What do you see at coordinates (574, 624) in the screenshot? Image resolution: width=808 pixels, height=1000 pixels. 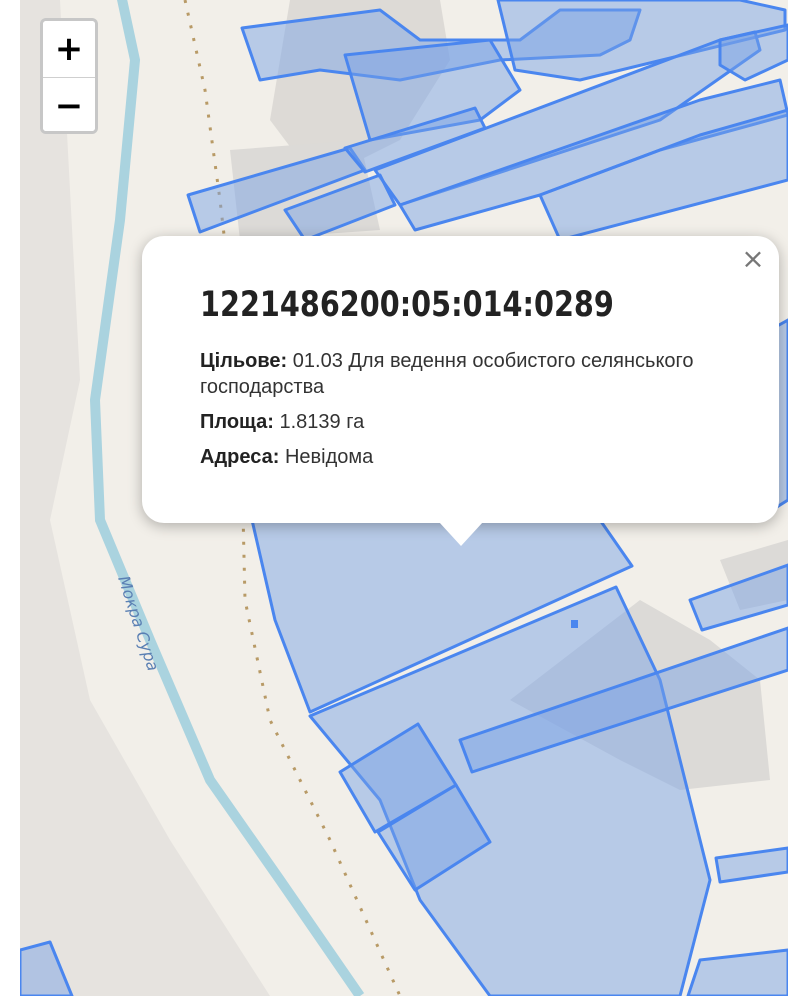 I see `parcel-marker` at bounding box center [574, 624].